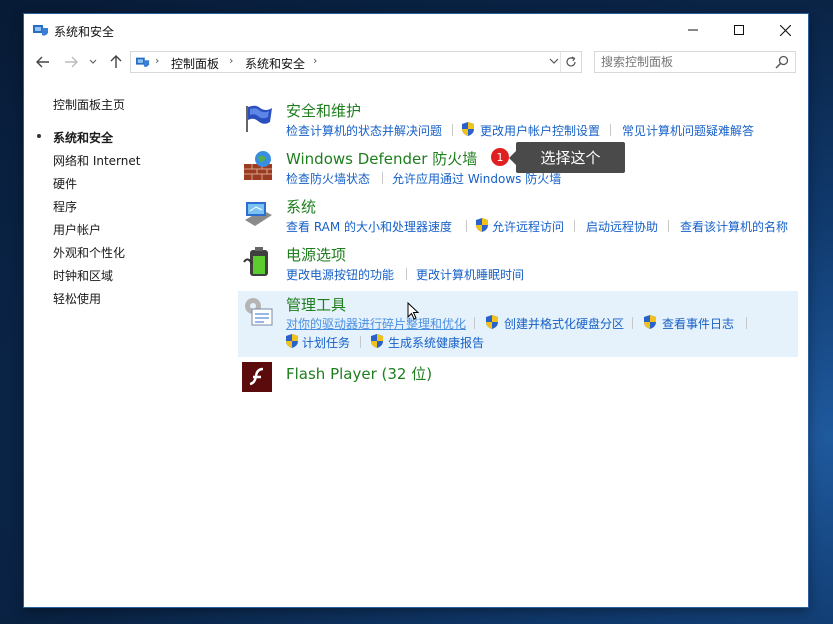  I want to click on section-title-flash-player: Flash Player (32 位), so click(359, 373).